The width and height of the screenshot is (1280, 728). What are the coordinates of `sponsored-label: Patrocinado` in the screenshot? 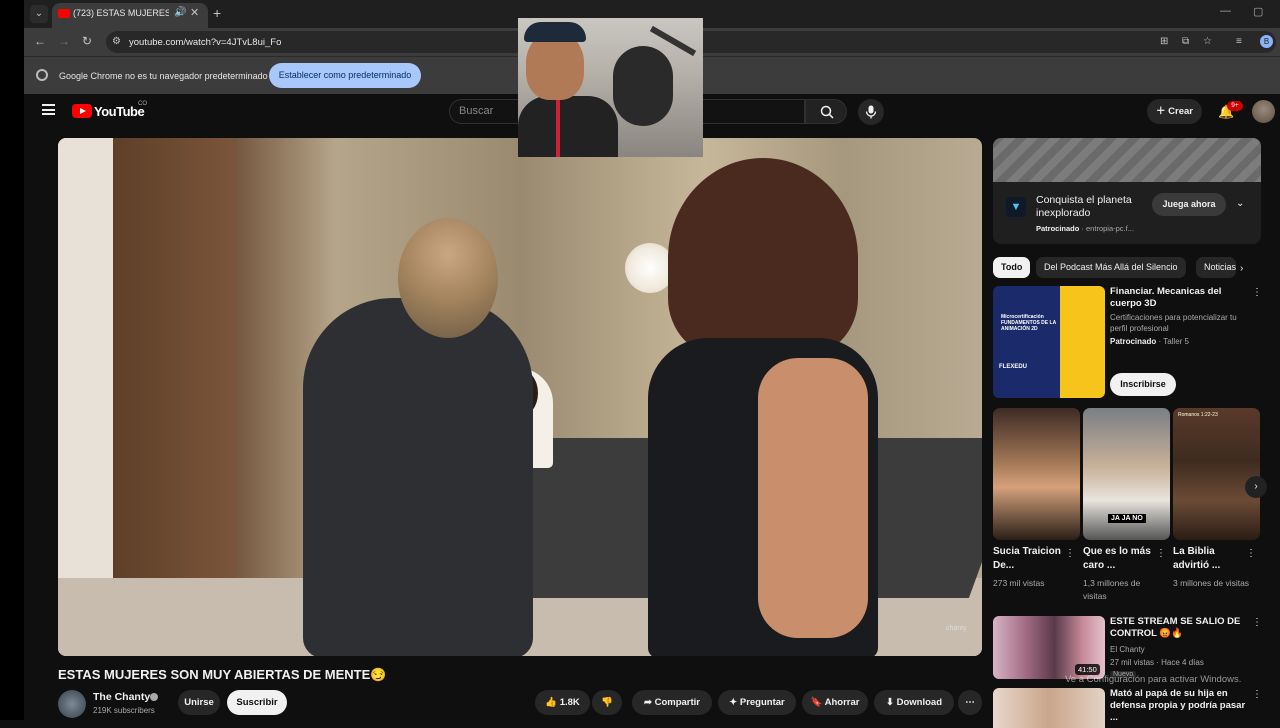 It's located at (1058, 228).